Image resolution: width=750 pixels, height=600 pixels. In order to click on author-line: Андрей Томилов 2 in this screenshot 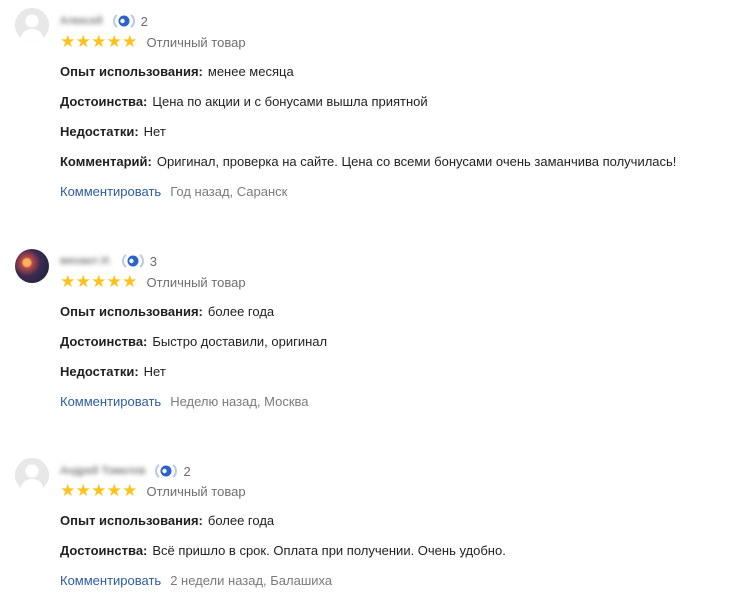, I will do `click(125, 471)`.